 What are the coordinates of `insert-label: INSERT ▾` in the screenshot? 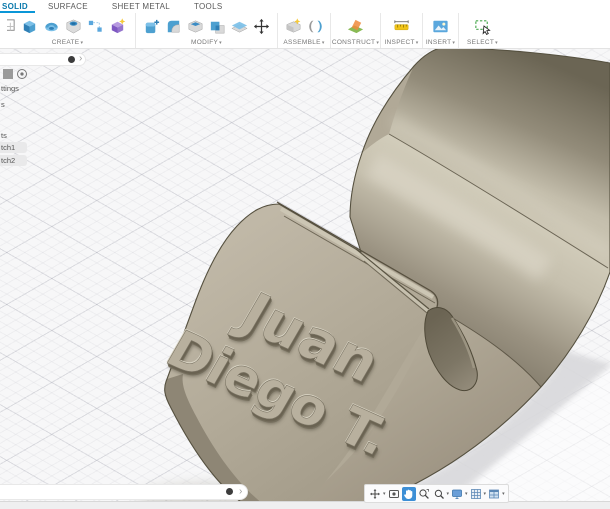 It's located at (440, 43).